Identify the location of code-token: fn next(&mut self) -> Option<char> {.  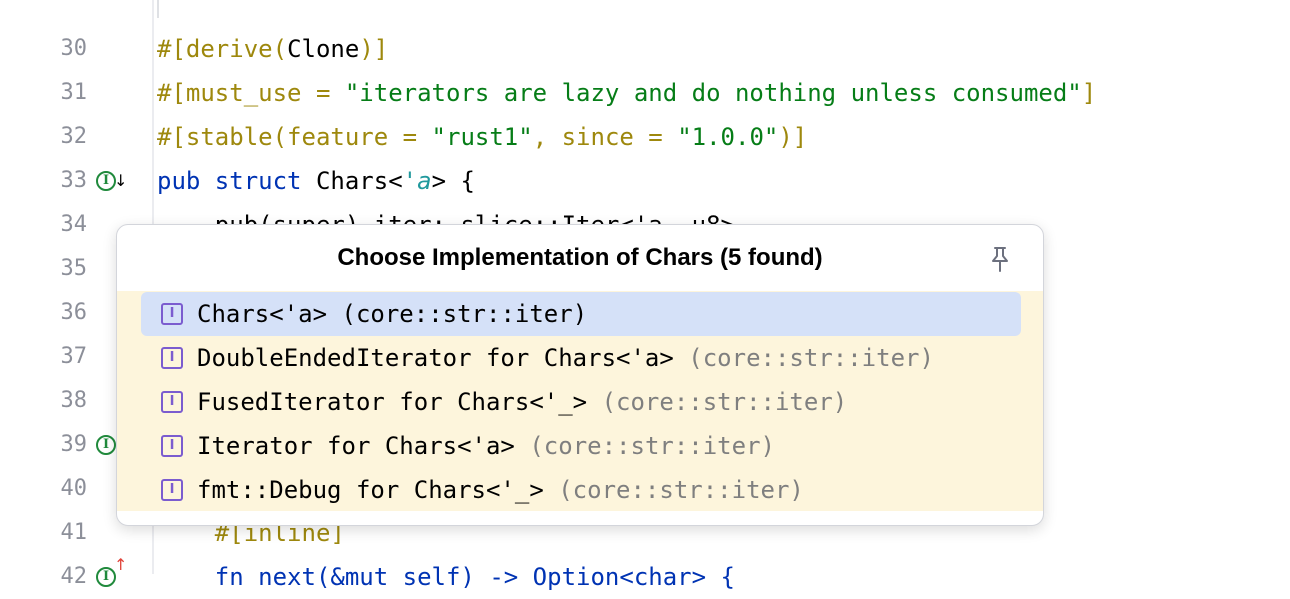
(446, 577).